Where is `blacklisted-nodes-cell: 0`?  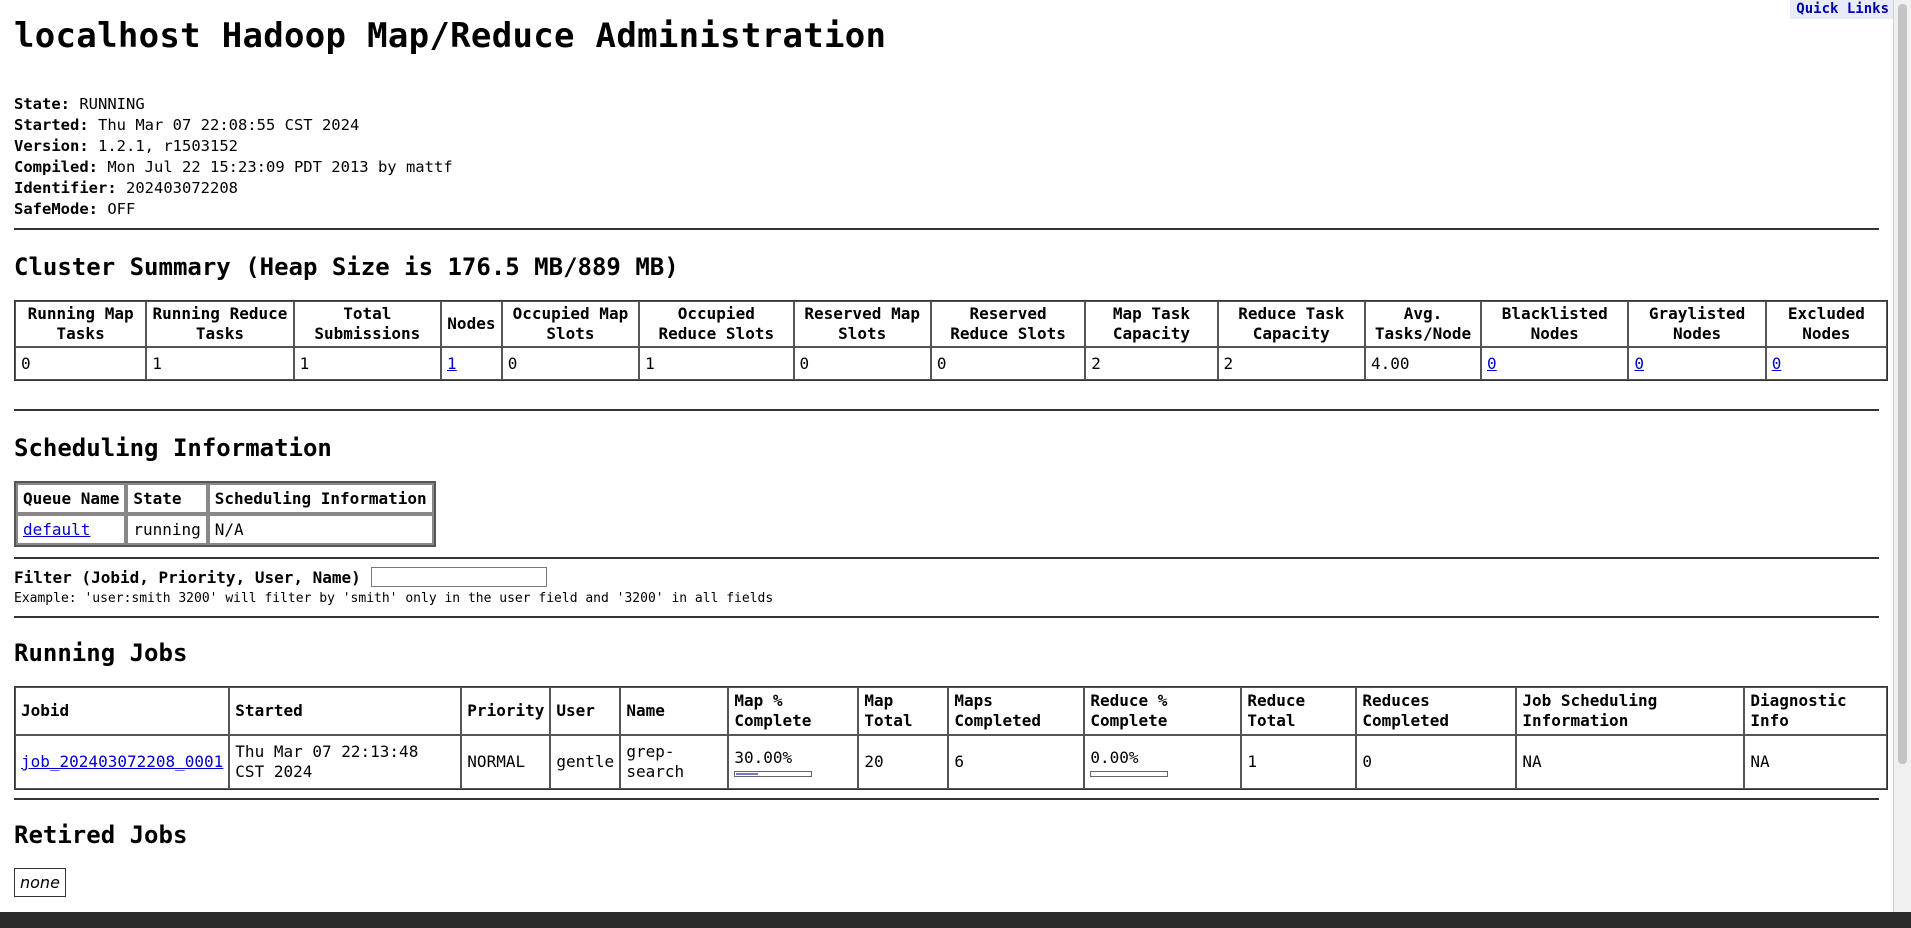 blacklisted-nodes-cell: 0 is located at coordinates (1555, 363).